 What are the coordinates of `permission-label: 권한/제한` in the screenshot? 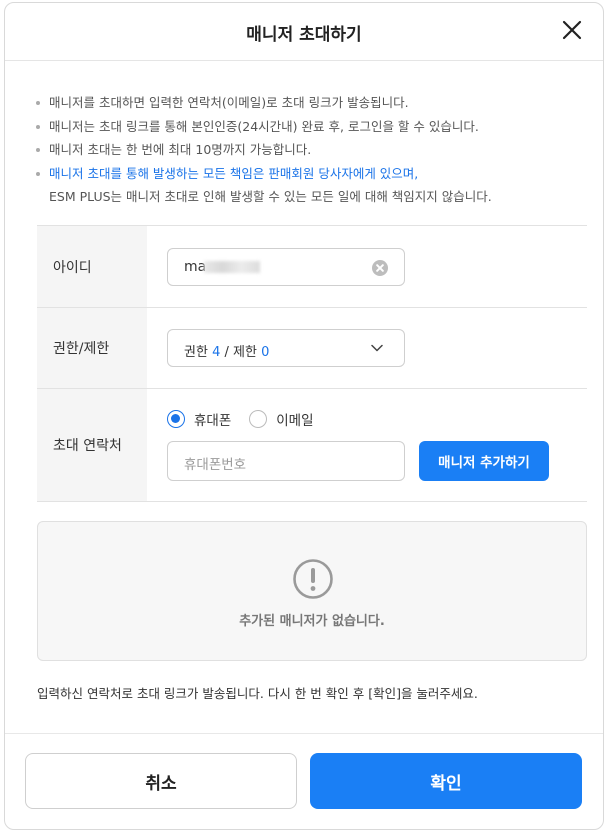 It's located at (92, 348).